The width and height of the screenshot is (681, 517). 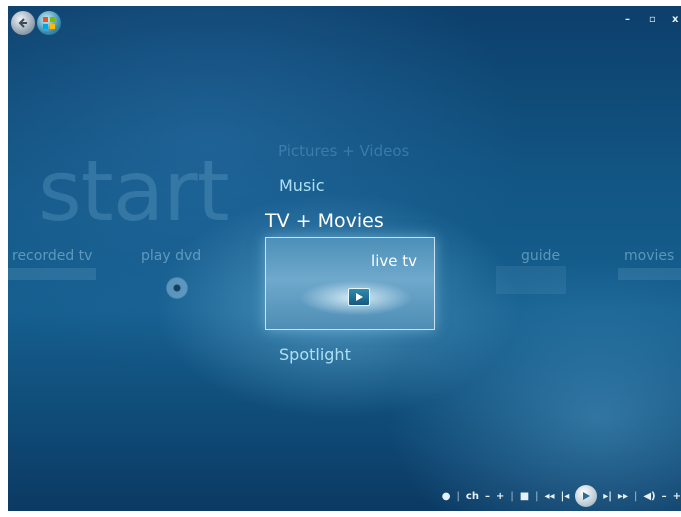 I want to click on menu-item-pictures-videos: Pictures + Videos, so click(x=343, y=151).